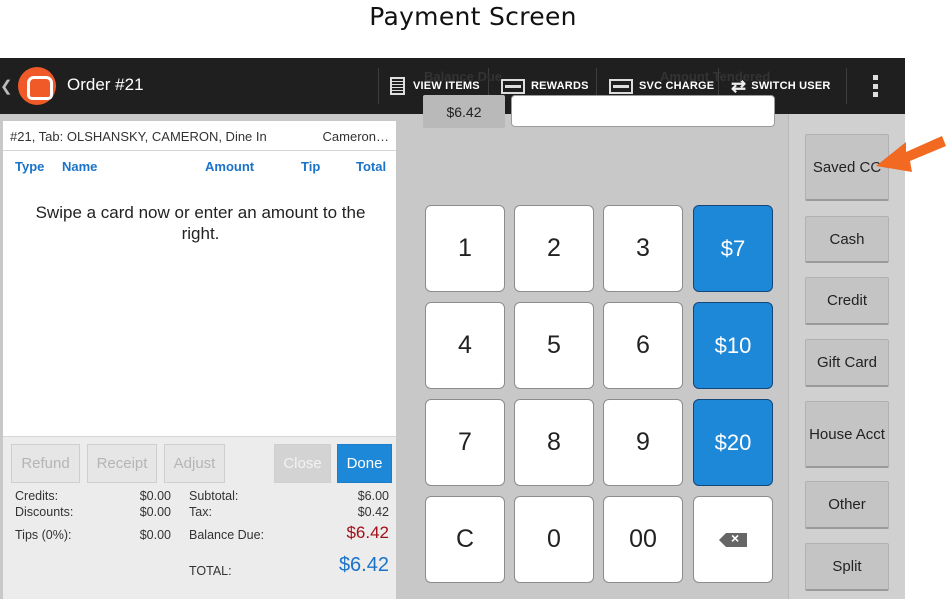  Describe the element at coordinates (155, 496) in the screenshot. I see `credits-value: $0.00` at that location.